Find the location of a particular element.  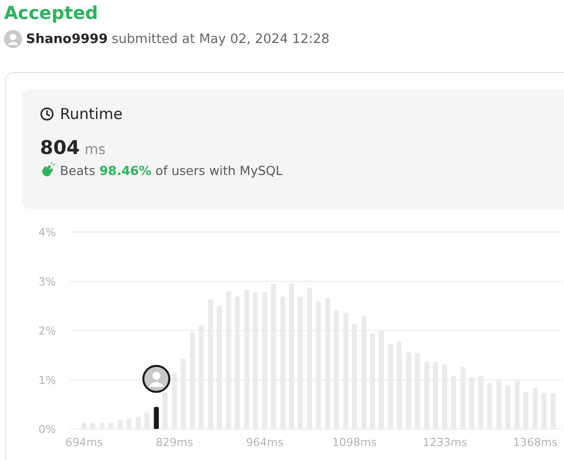

axis-label: 2% is located at coordinates (47, 331).